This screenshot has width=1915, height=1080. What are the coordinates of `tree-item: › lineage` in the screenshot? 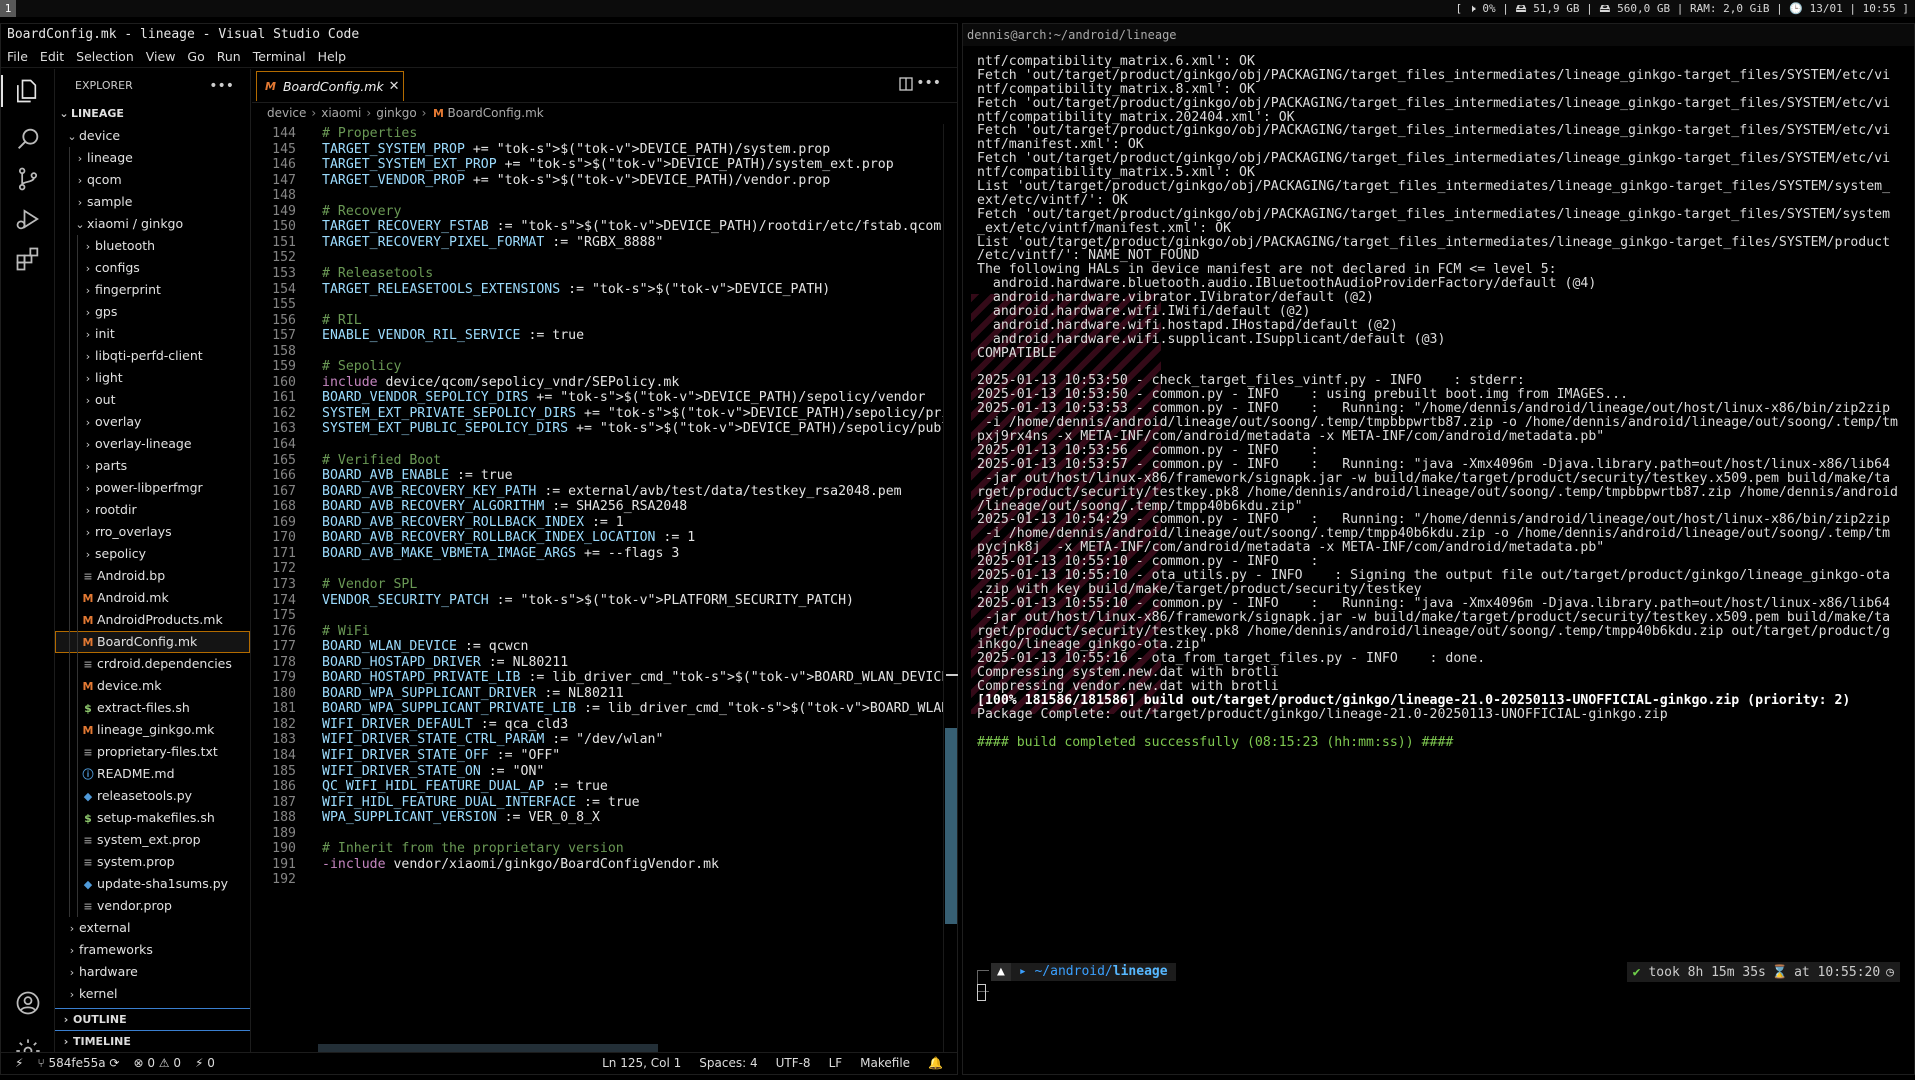 It's located at (152, 158).